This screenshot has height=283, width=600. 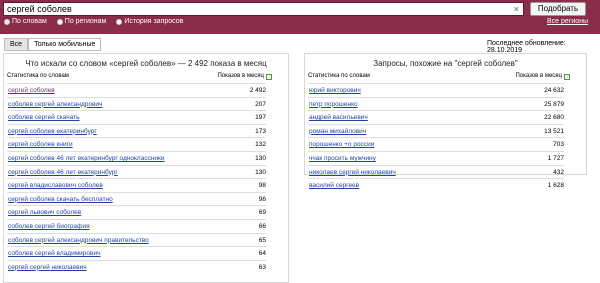 I want to click on mode-label: По регионам, so click(x=85, y=21).